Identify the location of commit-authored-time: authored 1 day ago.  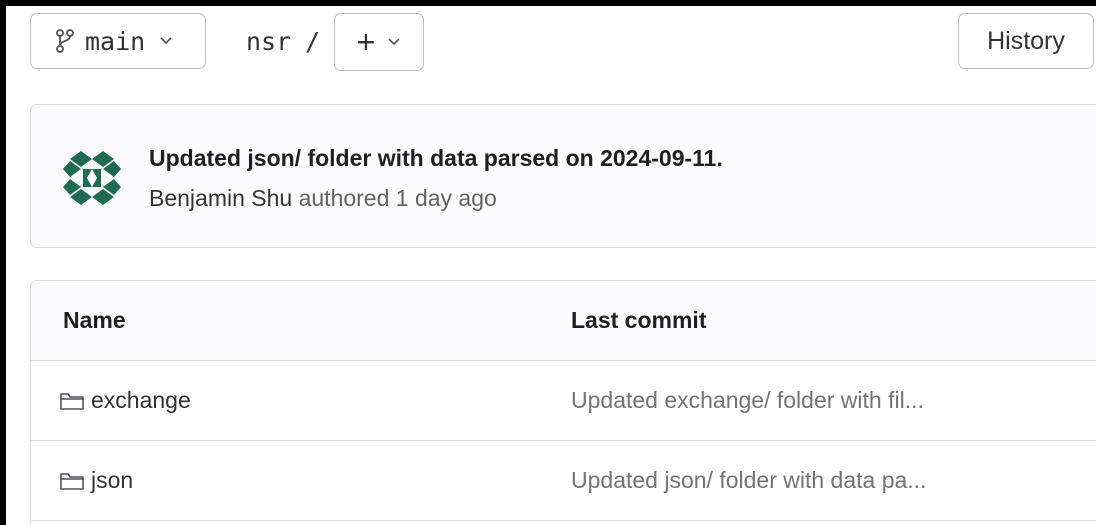
(397, 198).